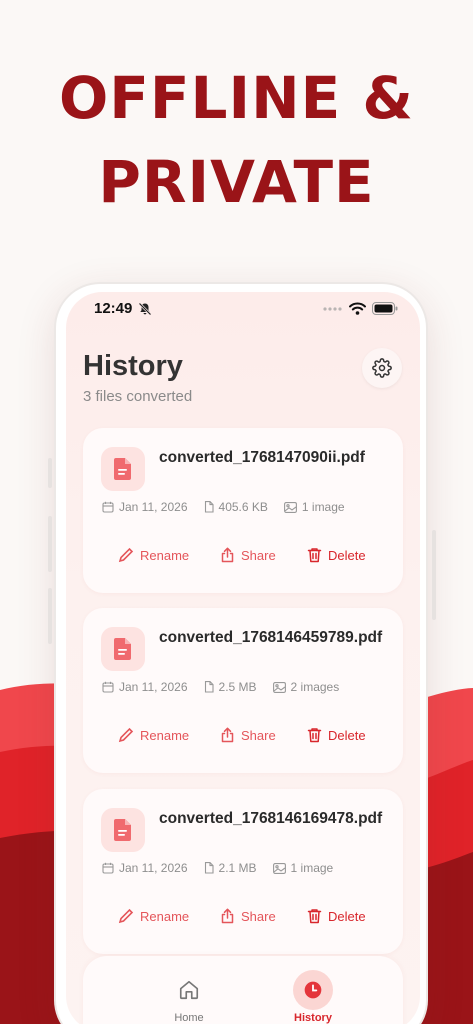  What do you see at coordinates (189, 1018) in the screenshot?
I see `tab-home-label: Home` at bounding box center [189, 1018].